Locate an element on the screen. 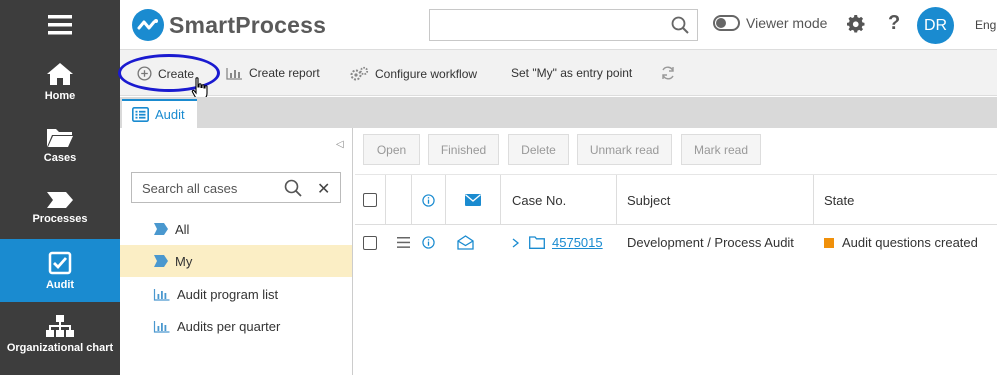 The width and height of the screenshot is (997, 375). info-icon is located at coordinates (428, 200).